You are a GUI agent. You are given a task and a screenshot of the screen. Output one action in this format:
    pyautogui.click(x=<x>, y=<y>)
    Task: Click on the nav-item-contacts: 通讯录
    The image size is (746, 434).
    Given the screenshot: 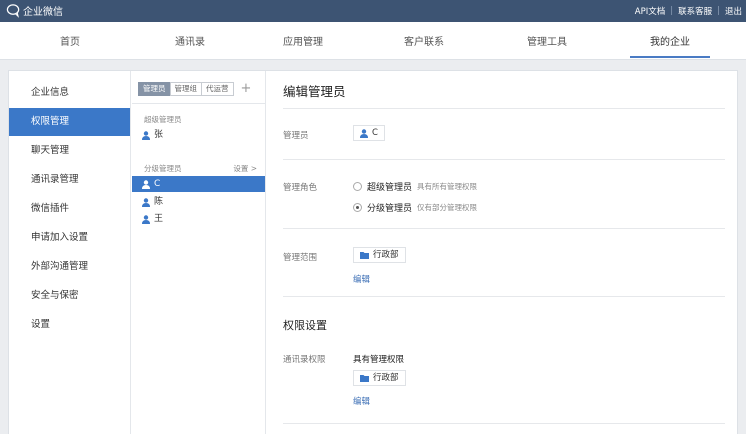 What is the action you would take?
    pyautogui.click(x=190, y=40)
    